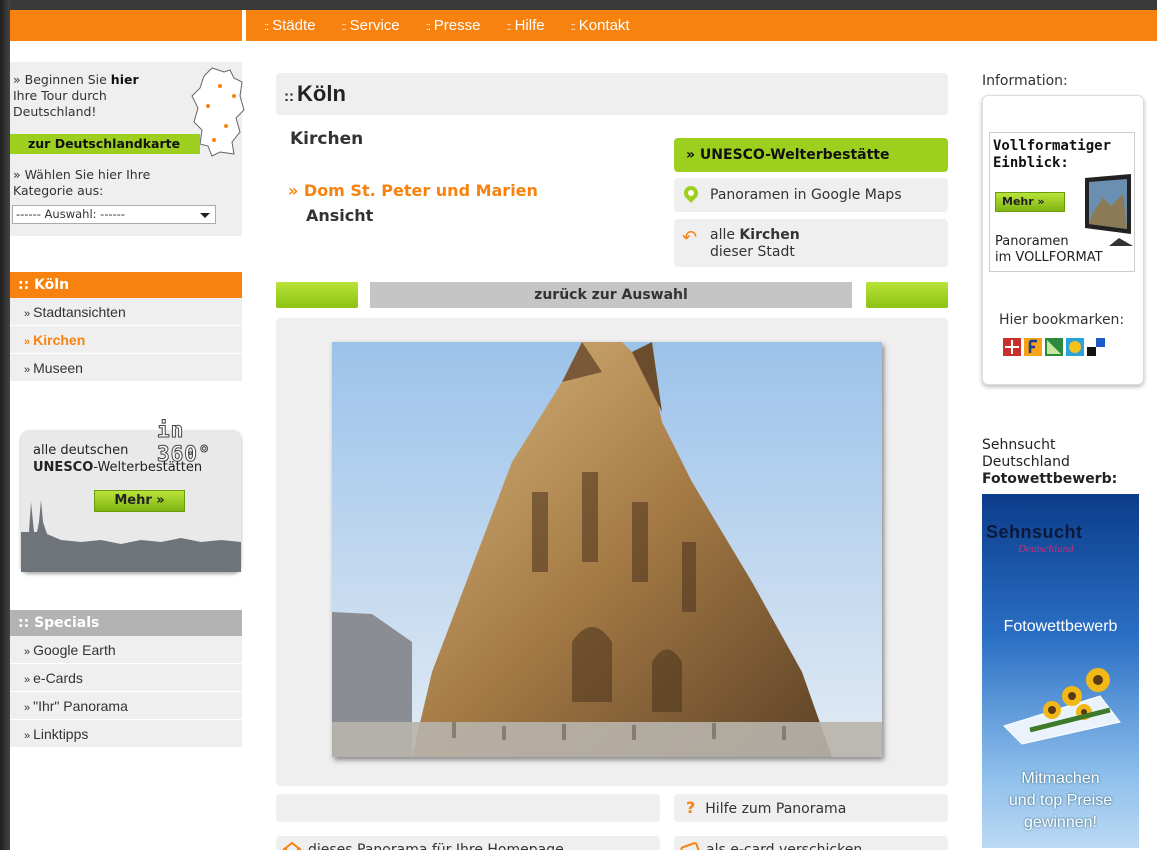 The width and height of the screenshot is (1157, 850). Describe the element at coordinates (691, 807) in the screenshot. I see `question-icon: ?` at that location.